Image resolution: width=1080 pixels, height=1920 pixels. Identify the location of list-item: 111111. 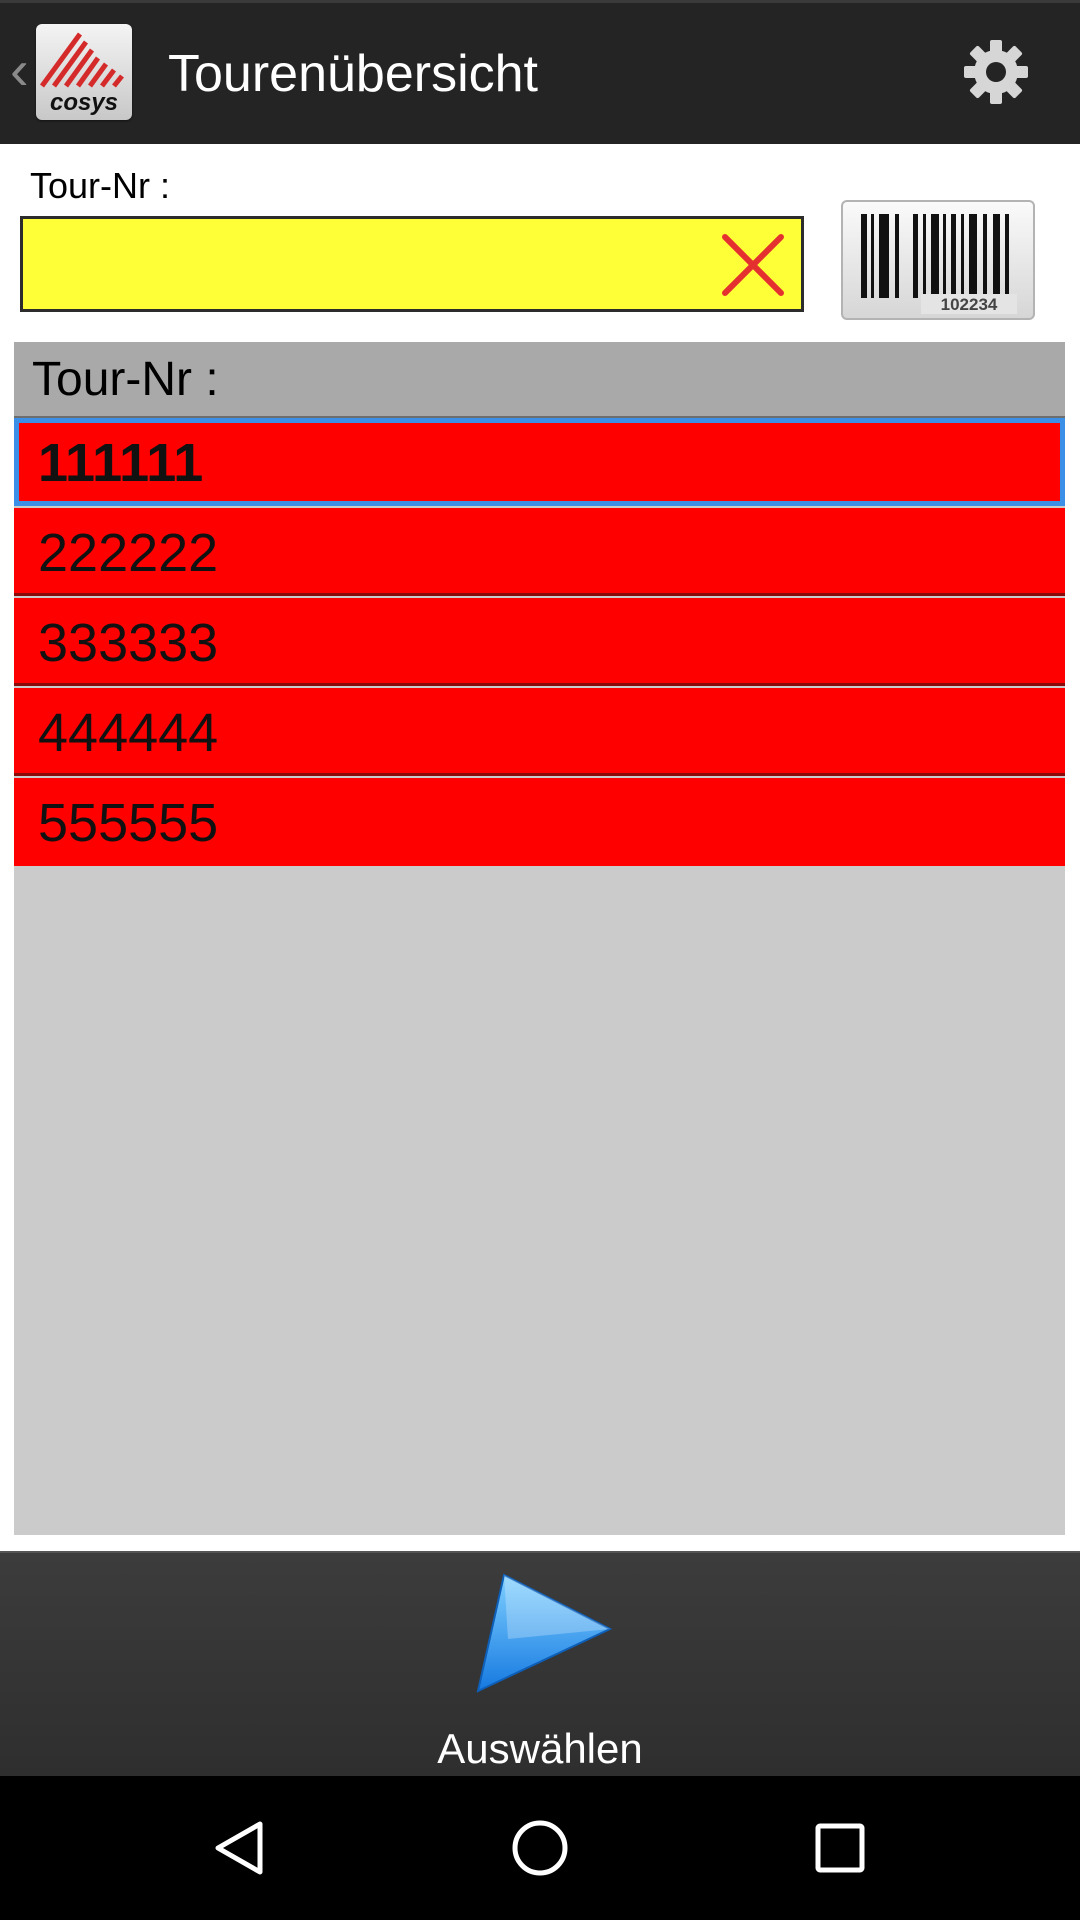
(539, 462).